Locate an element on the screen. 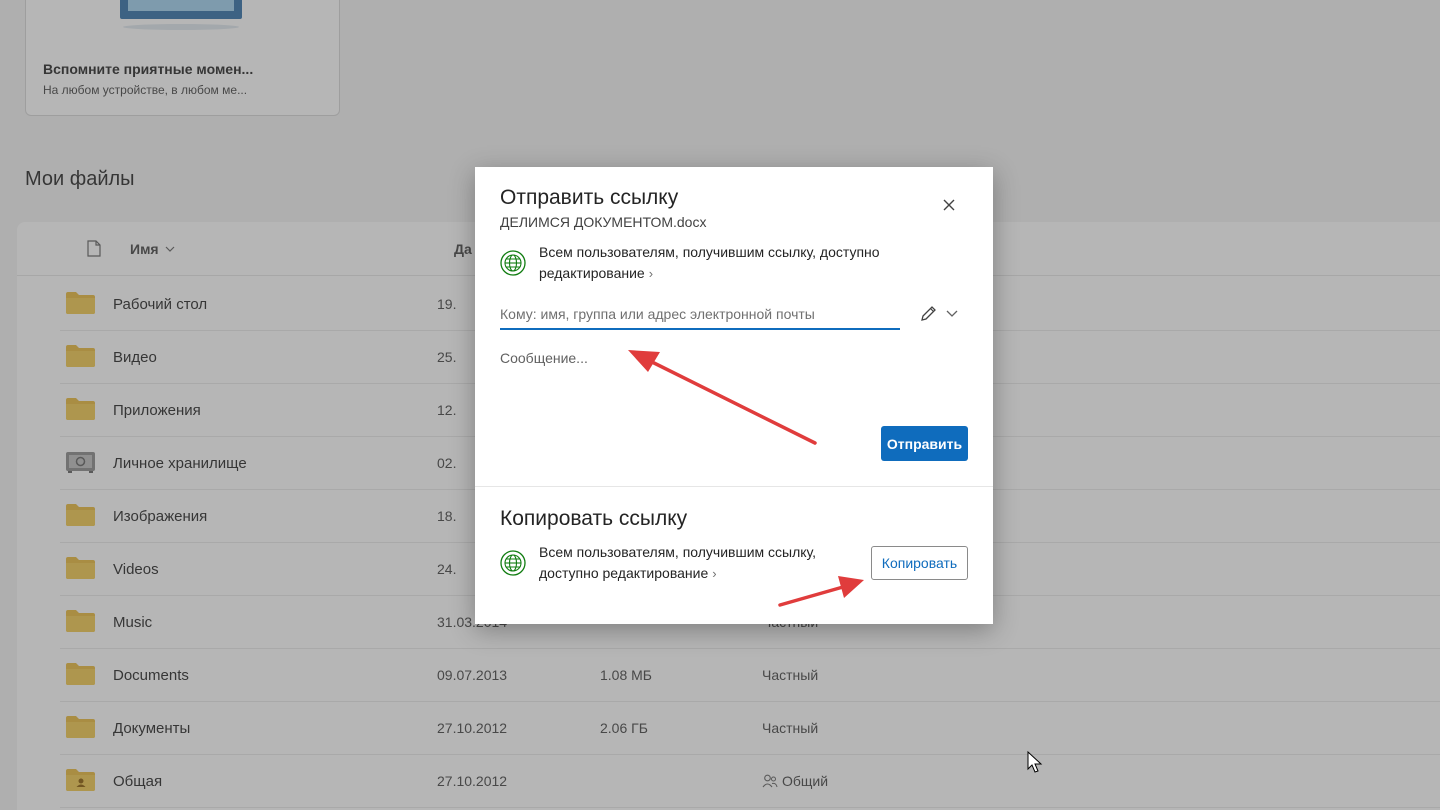 Image resolution: width=1440 pixels, height=810 pixels. pencil-icon is located at coordinates (929, 313).